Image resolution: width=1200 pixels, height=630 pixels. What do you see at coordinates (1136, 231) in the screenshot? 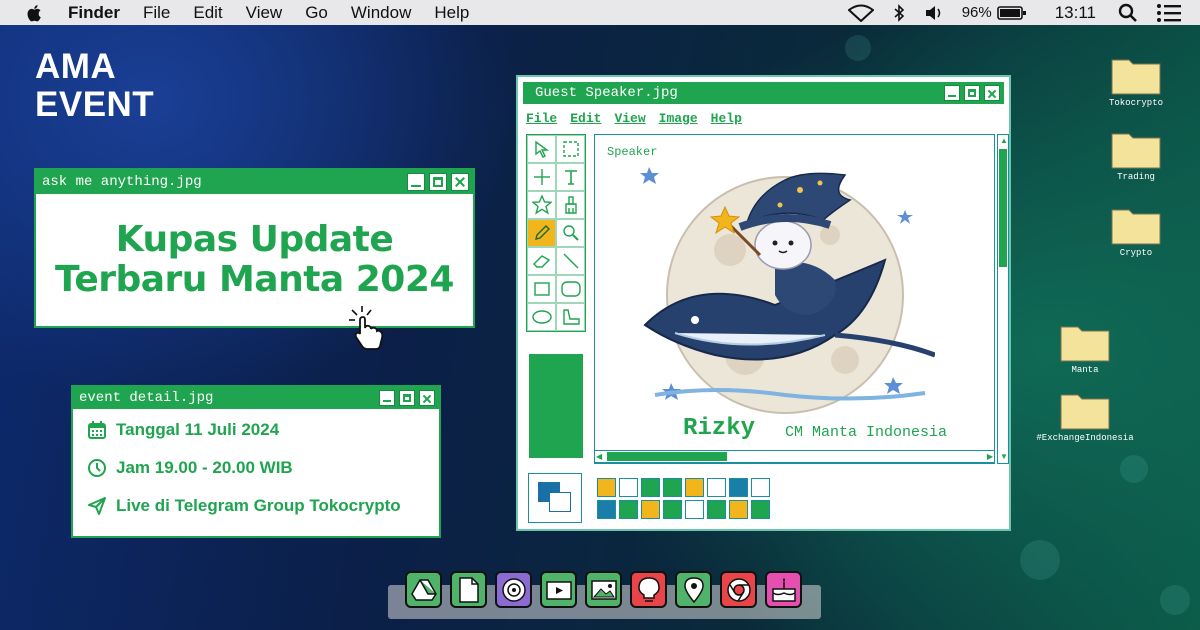
I see `folder-crypto: Crypto` at bounding box center [1136, 231].